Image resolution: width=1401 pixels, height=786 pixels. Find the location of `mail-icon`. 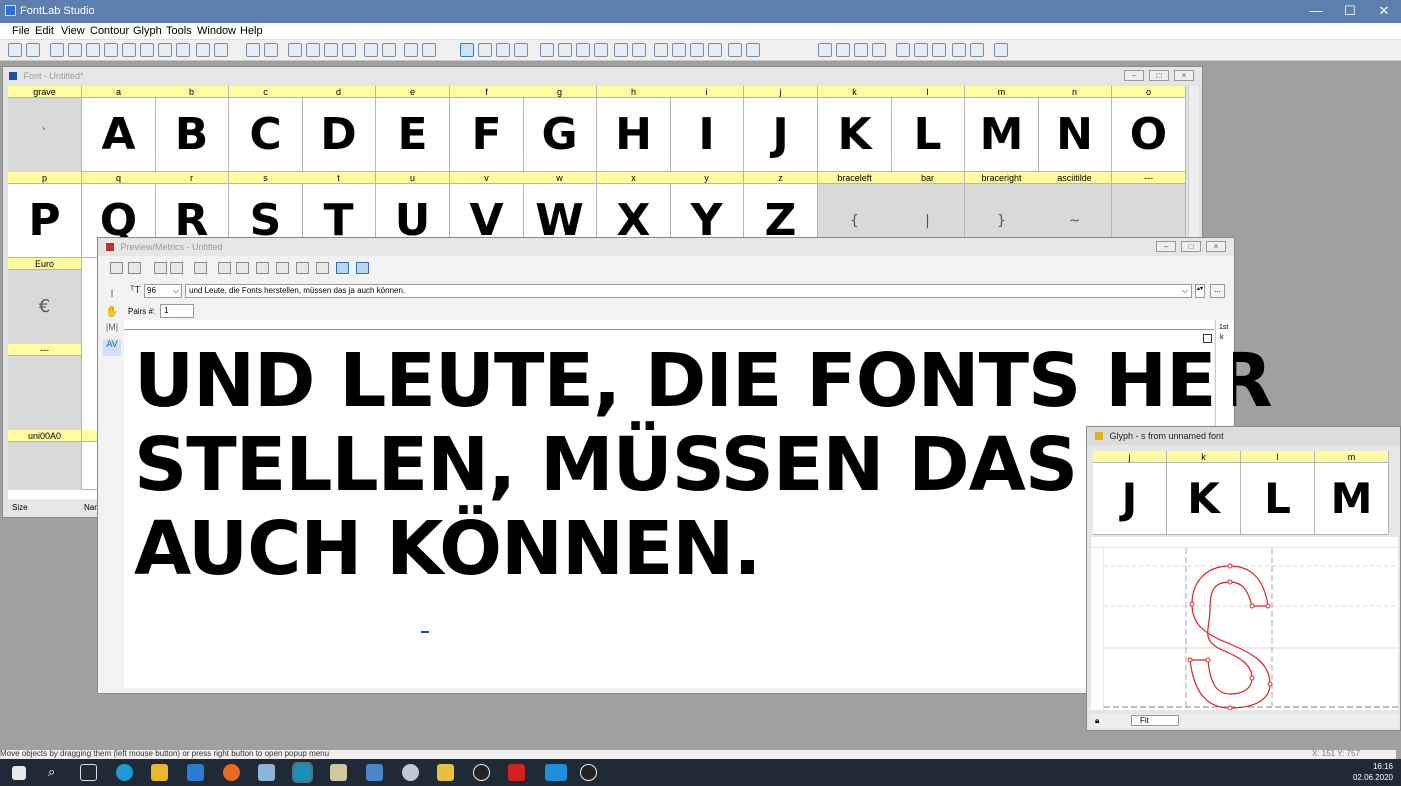

mail-icon is located at coordinates (195, 772).